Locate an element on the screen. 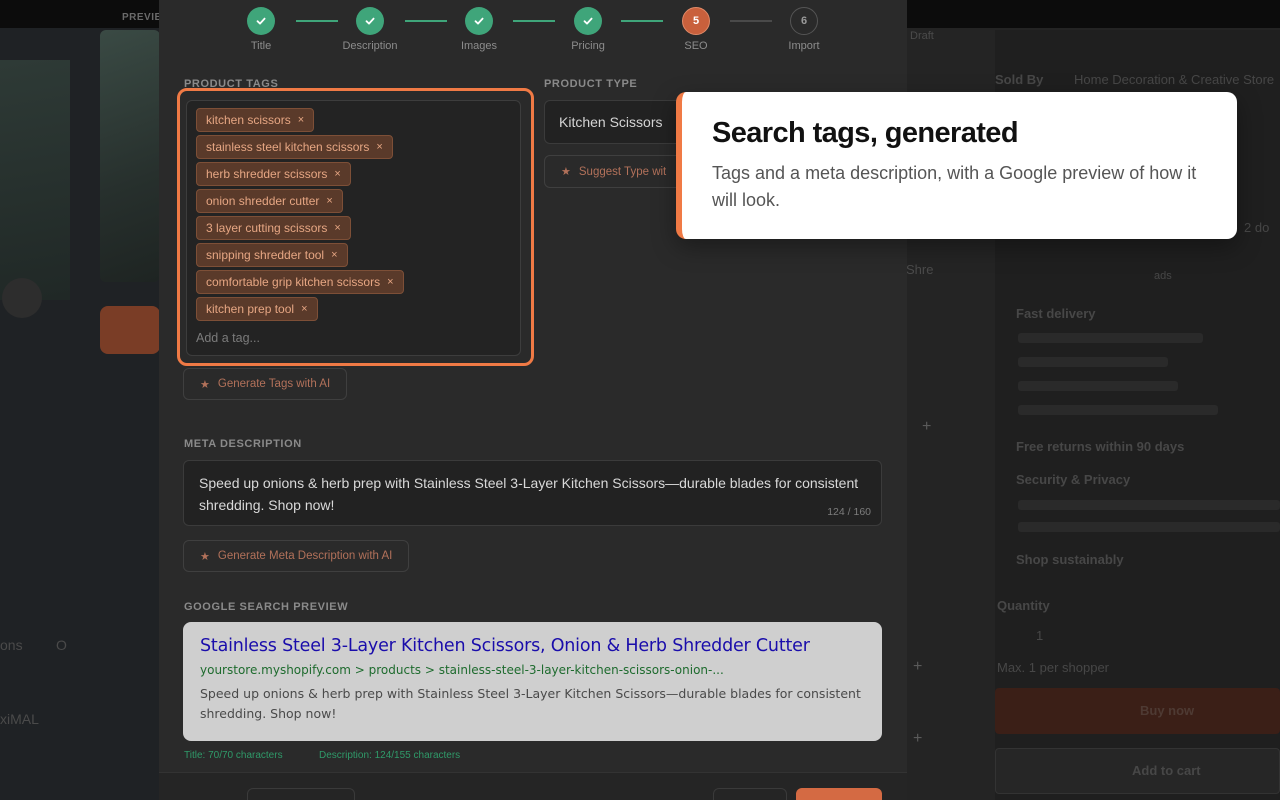 The width and height of the screenshot is (1280, 800). step-label: Pricing is located at coordinates (588, 46).